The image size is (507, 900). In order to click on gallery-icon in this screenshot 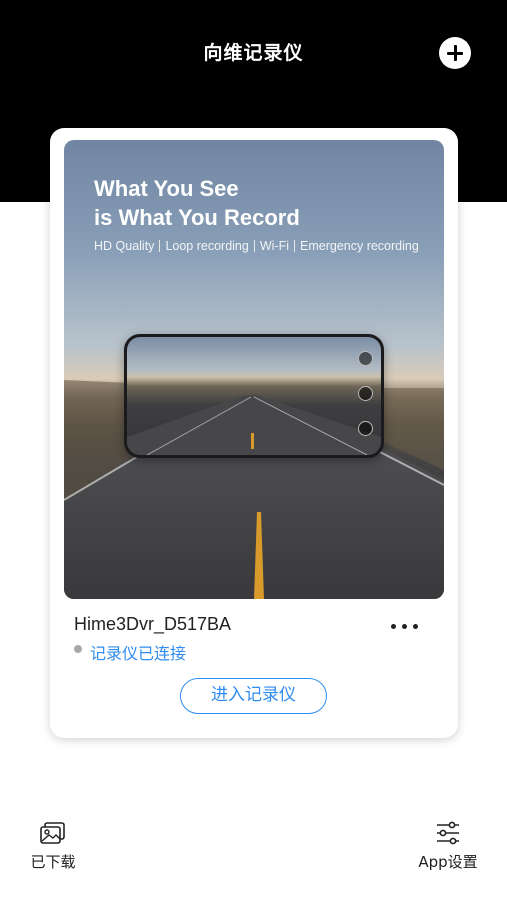, I will do `click(52, 833)`.